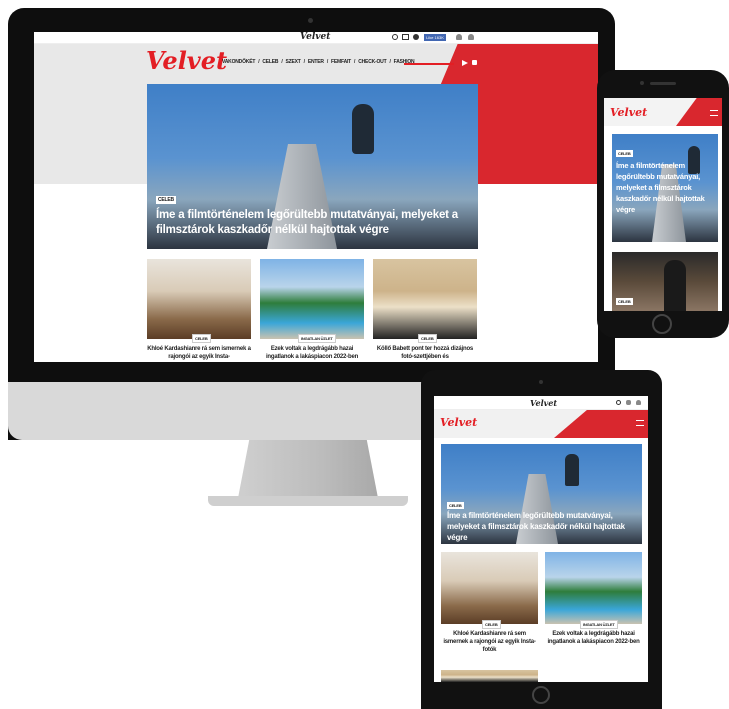 The image size is (729, 709). Describe the element at coordinates (474, 62) in the screenshot. I see `thumbs-up-icon` at that location.